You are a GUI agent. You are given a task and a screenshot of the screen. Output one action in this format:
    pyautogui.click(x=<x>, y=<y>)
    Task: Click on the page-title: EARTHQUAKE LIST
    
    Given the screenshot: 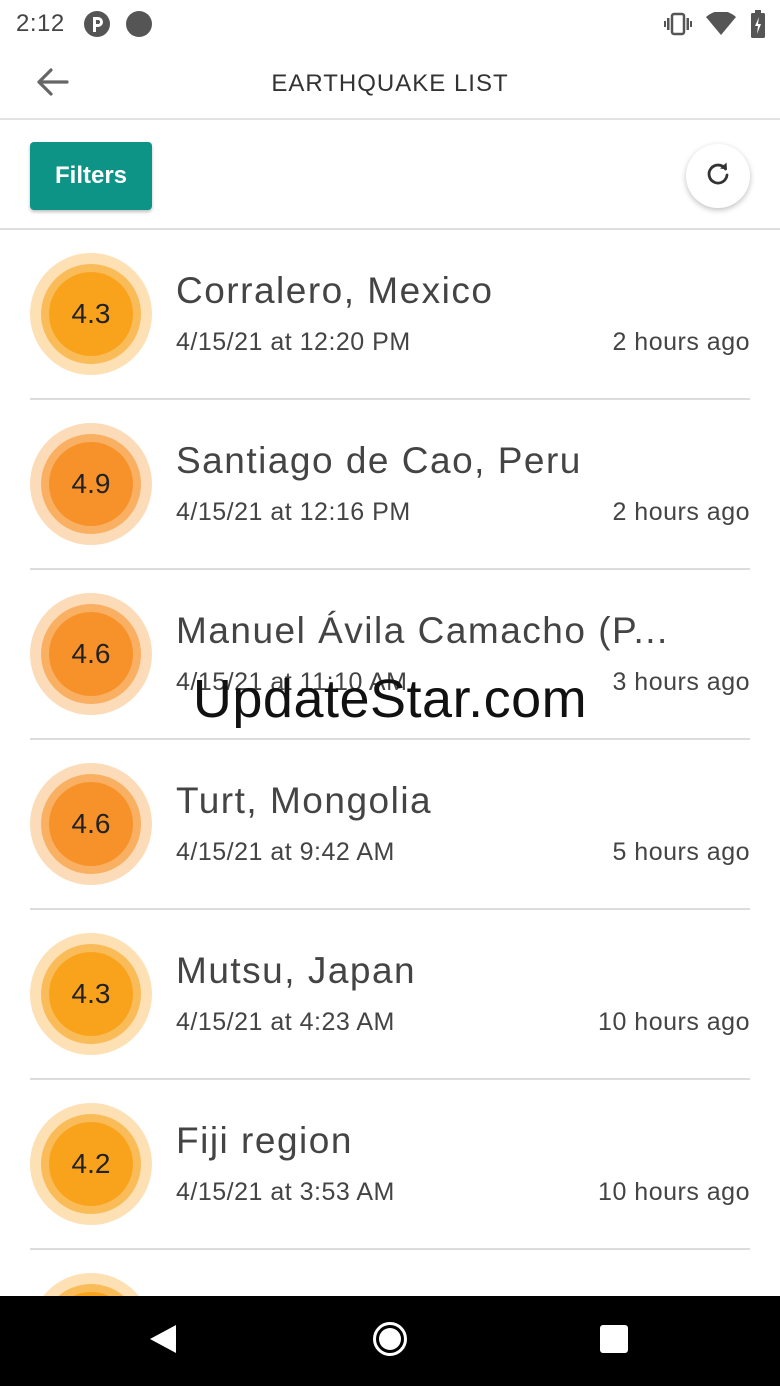 What is the action you would take?
    pyautogui.click(x=390, y=83)
    